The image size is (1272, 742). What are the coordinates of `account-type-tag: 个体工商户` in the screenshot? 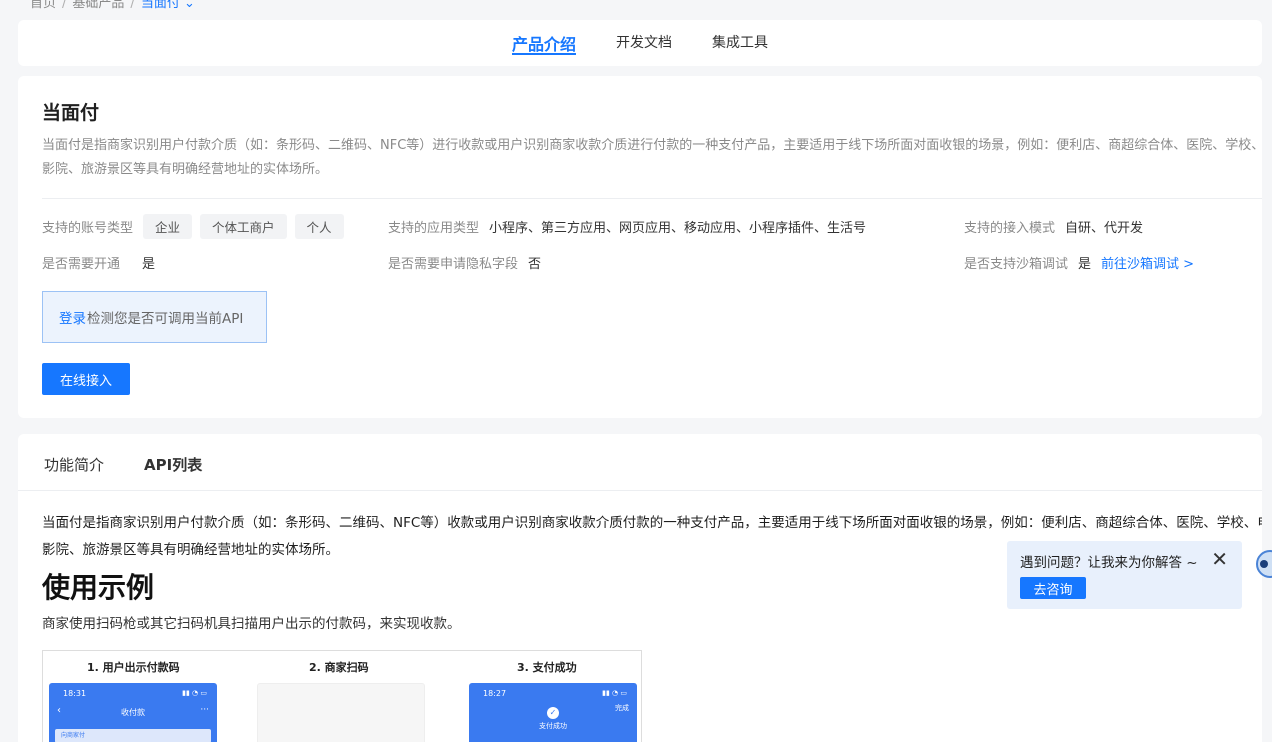 It's located at (243, 226).